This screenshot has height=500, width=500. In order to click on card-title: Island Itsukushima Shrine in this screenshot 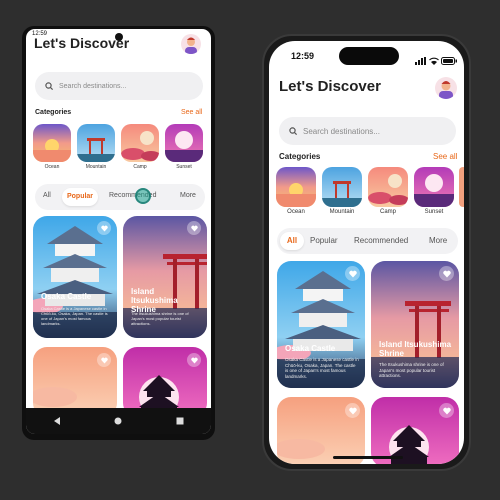, I will do `click(415, 349)`.